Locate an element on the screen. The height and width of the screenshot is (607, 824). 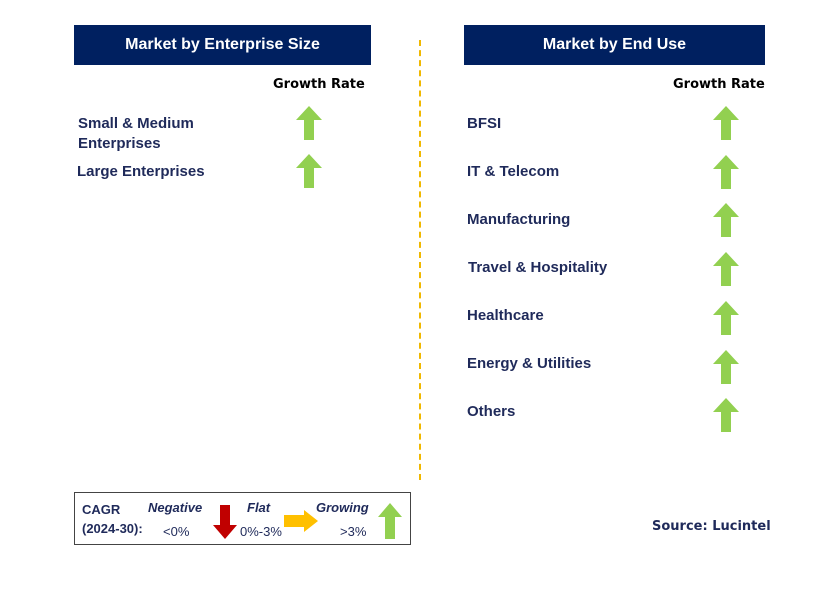
label-line-2: Enterprises is located at coordinates (119, 143).